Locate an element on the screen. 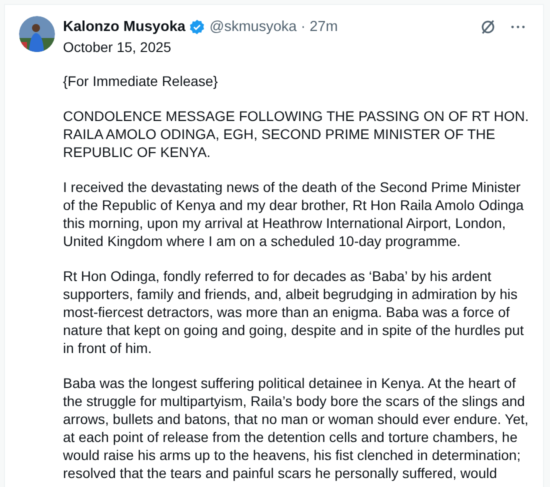 The height and width of the screenshot is (487, 550). user-handle: @skmusyoka is located at coordinates (253, 27).